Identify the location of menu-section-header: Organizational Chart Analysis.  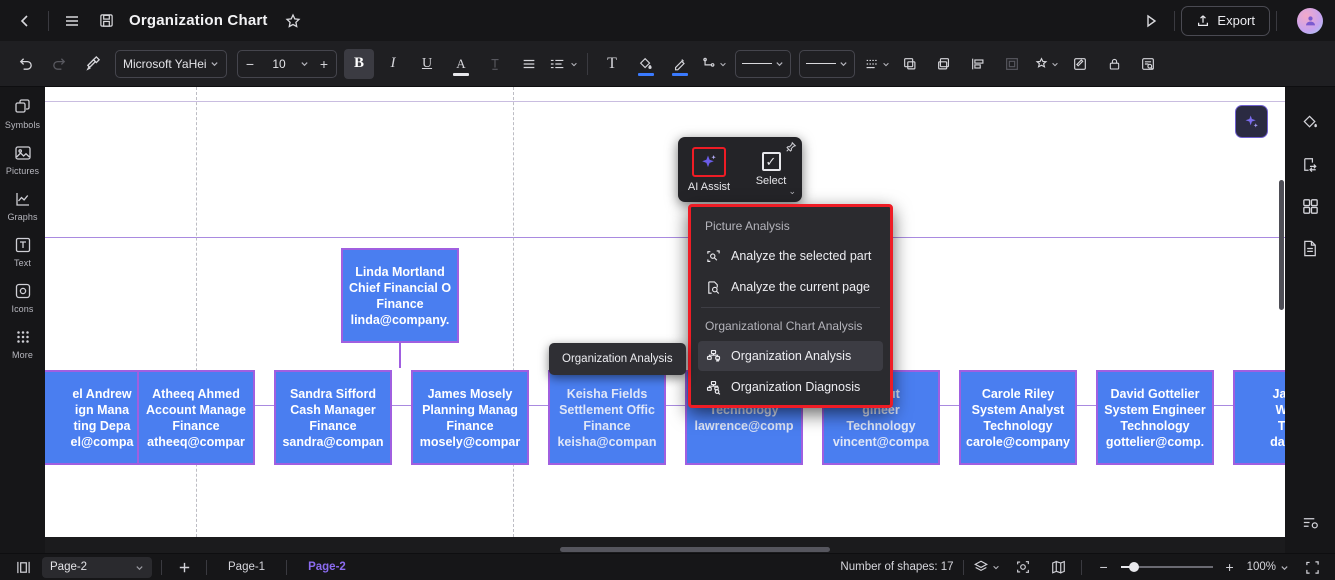
(784, 326).